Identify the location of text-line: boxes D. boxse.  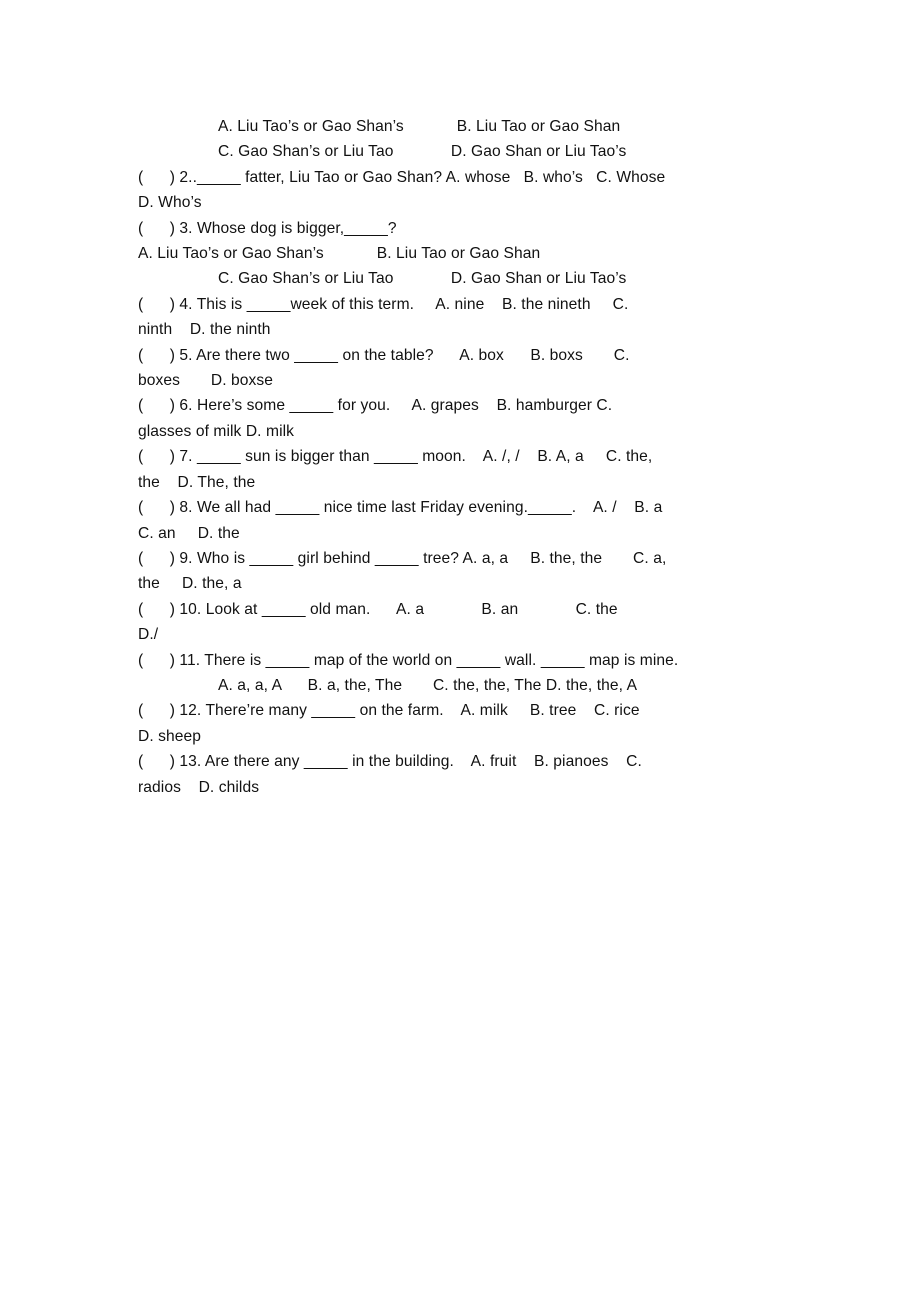
(206, 381).